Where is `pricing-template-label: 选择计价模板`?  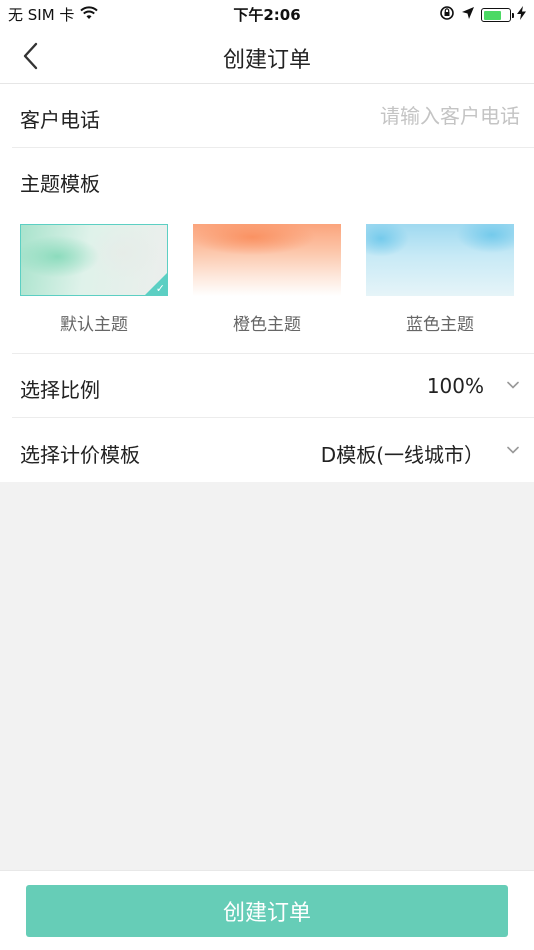 pricing-template-label: 选择计价模板 is located at coordinates (80, 455).